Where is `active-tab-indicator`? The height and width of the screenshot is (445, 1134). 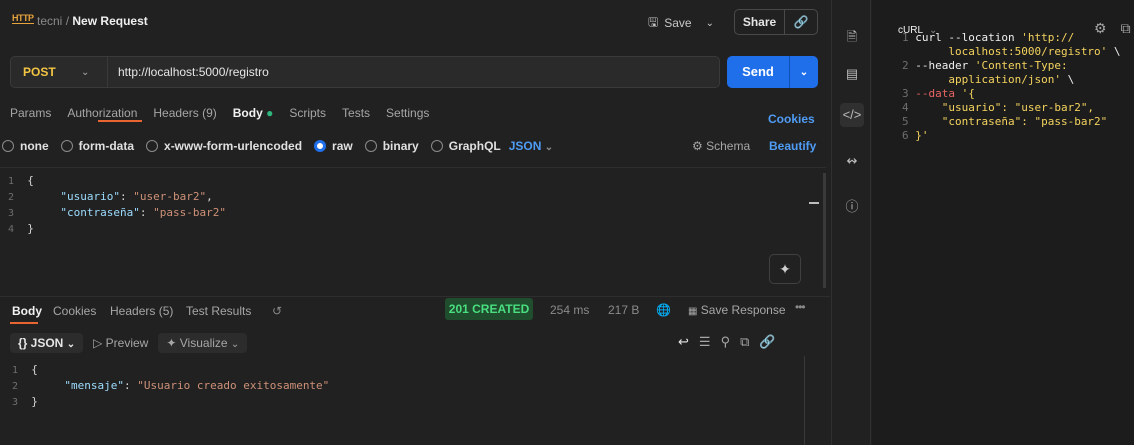
active-tab-indicator is located at coordinates (120, 121).